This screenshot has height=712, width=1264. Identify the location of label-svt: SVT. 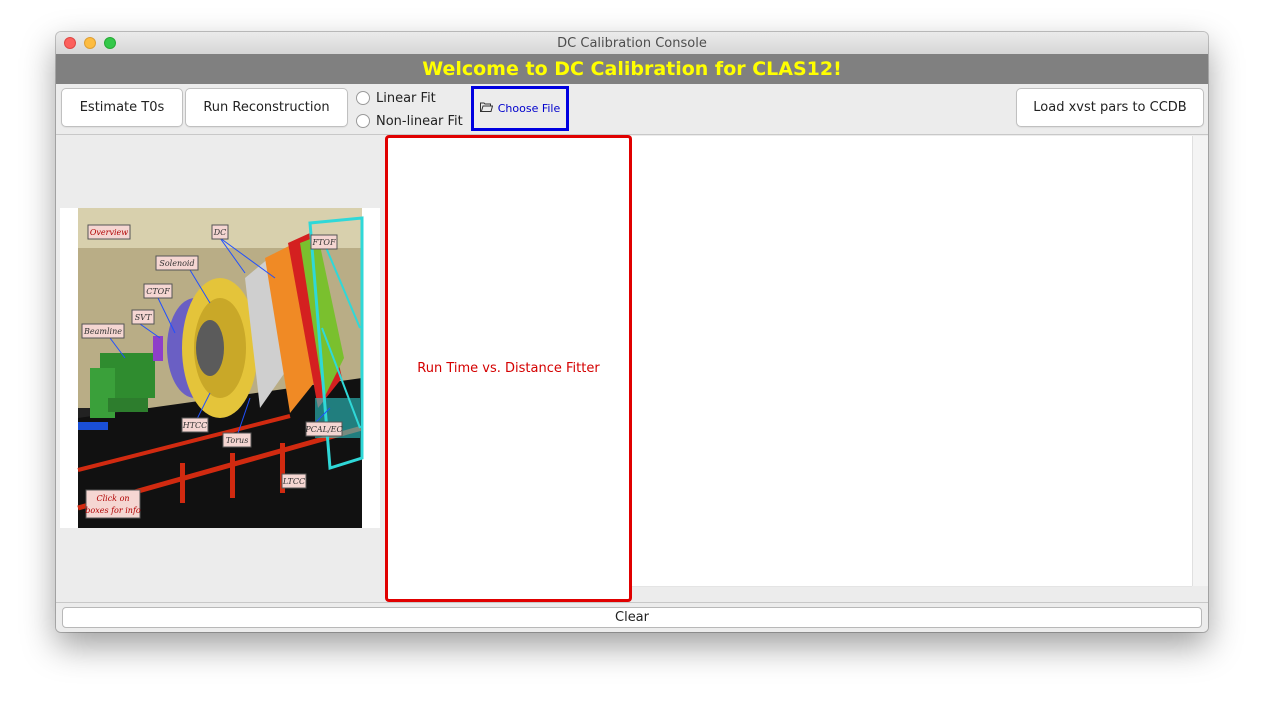
(143, 317).